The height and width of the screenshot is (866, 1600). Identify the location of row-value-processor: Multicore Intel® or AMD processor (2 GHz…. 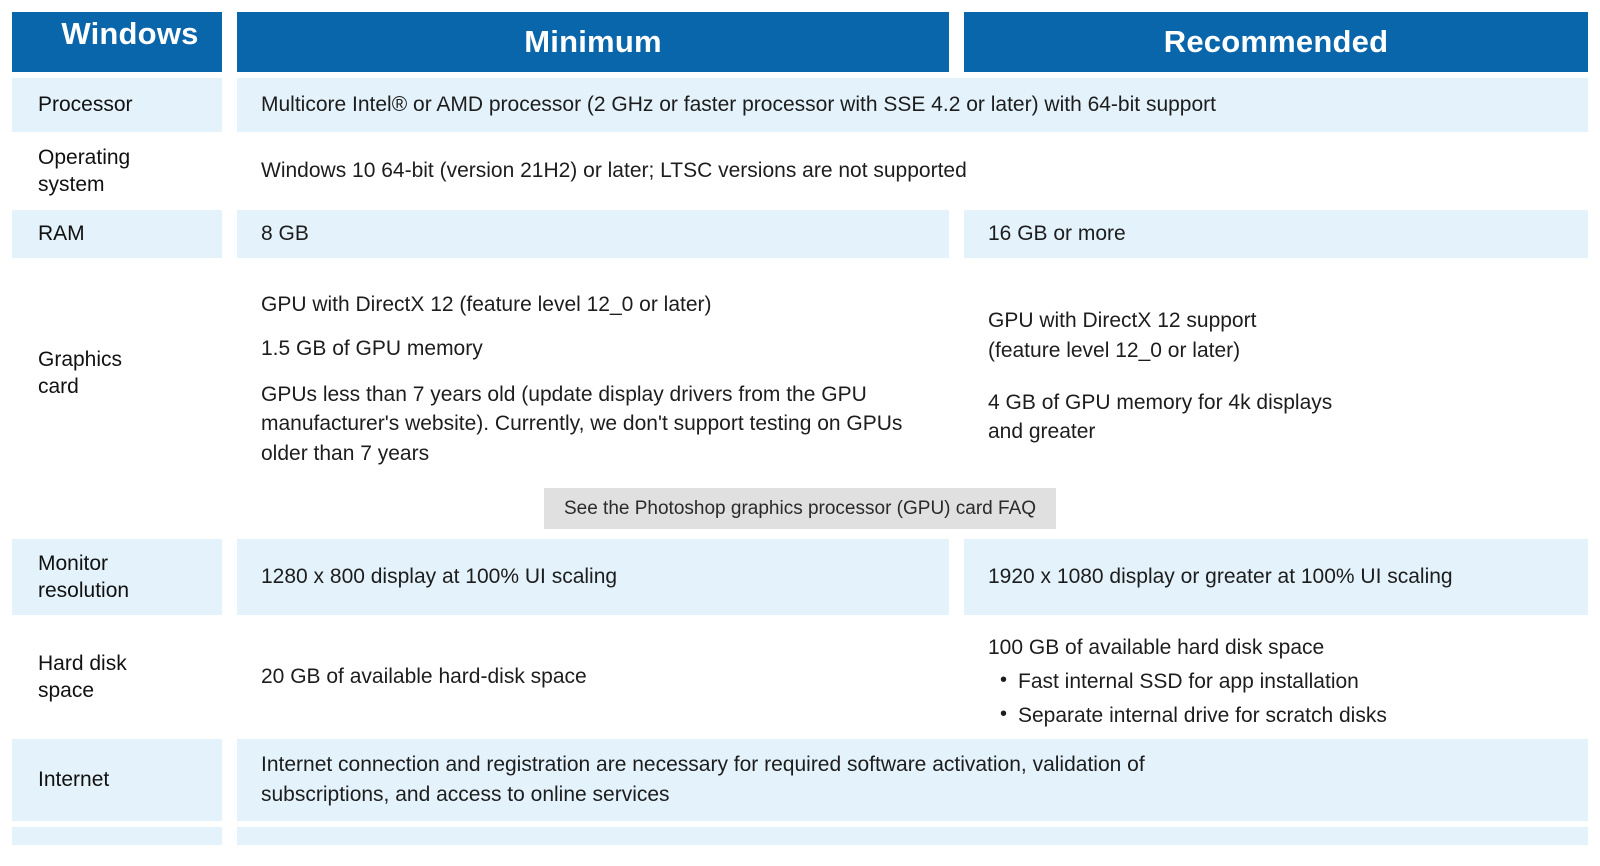
(912, 105).